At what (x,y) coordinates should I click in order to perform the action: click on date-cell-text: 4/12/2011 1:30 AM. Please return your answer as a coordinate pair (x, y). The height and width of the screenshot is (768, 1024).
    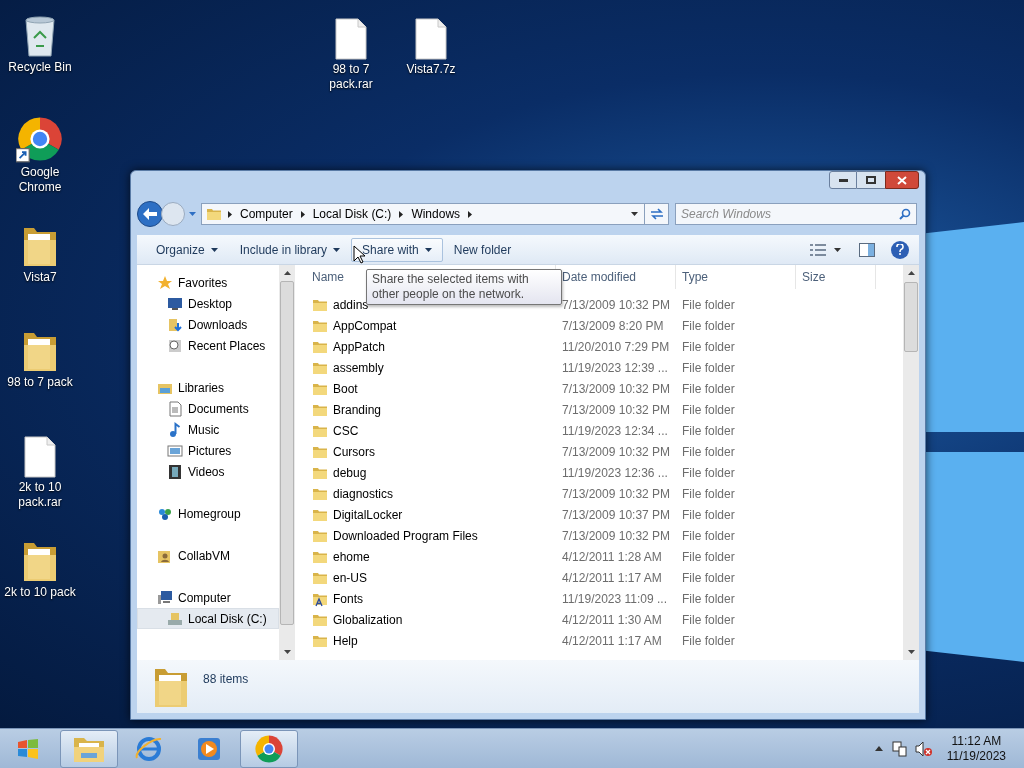
    Looking at the image, I should click on (612, 620).